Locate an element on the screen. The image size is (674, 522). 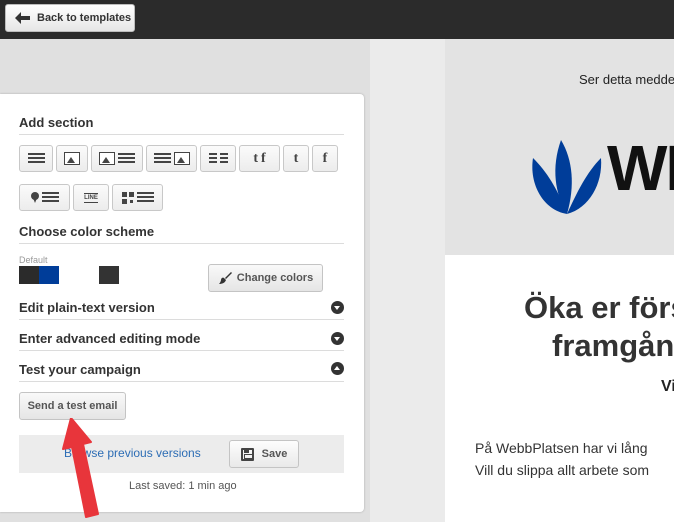
add-qr-text-block-button is located at coordinates (137, 197).